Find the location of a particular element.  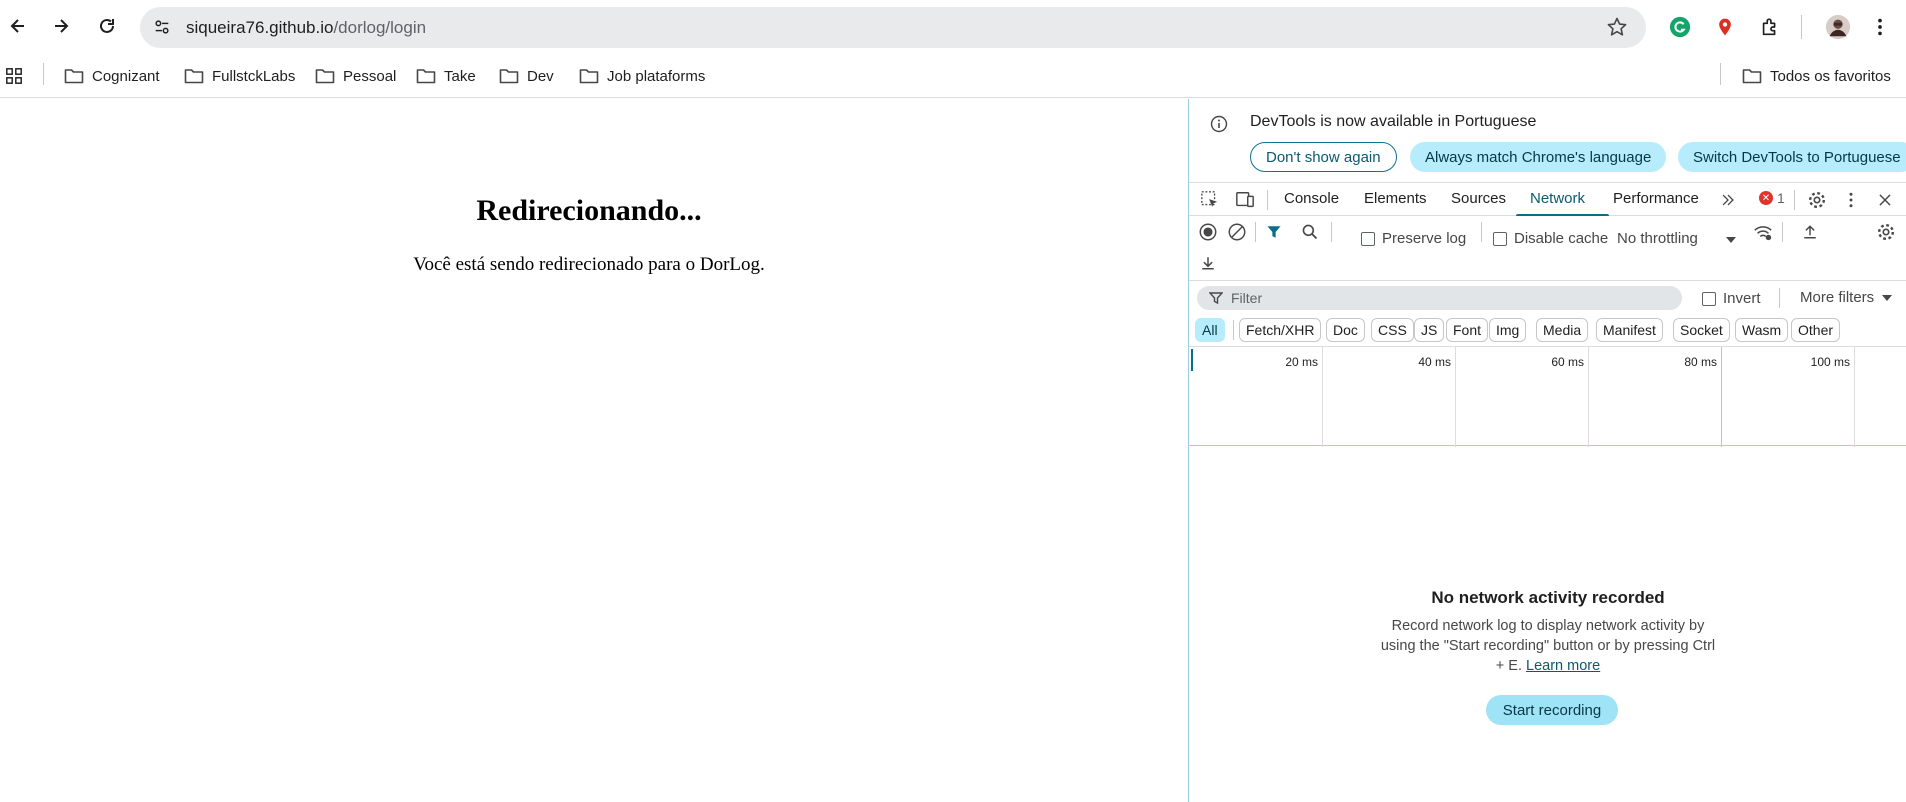

tab-console: Console is located at coordinates (1311, 198).